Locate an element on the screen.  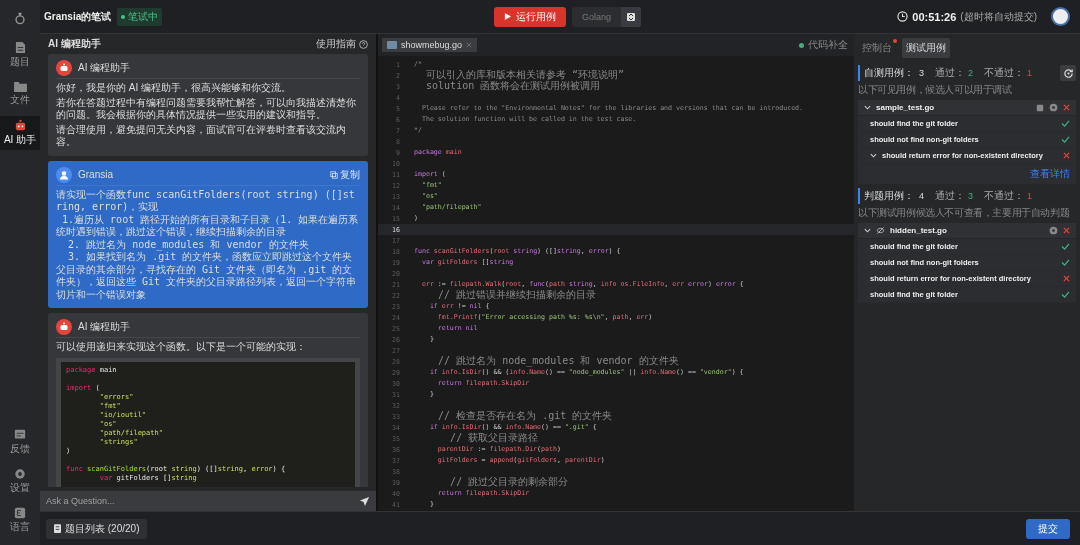
status-badge: 笔试中 is located at coordinates (140, 16).